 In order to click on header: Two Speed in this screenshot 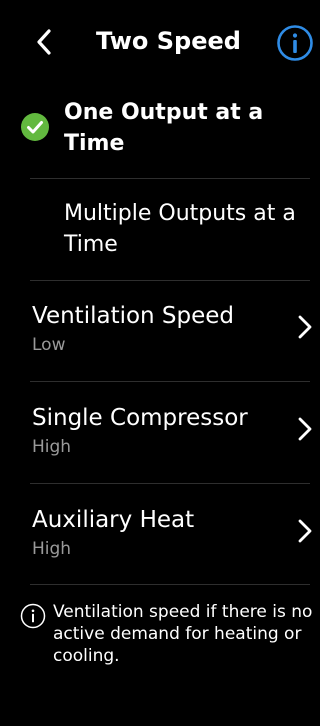, I will do `click(160, 42)`.